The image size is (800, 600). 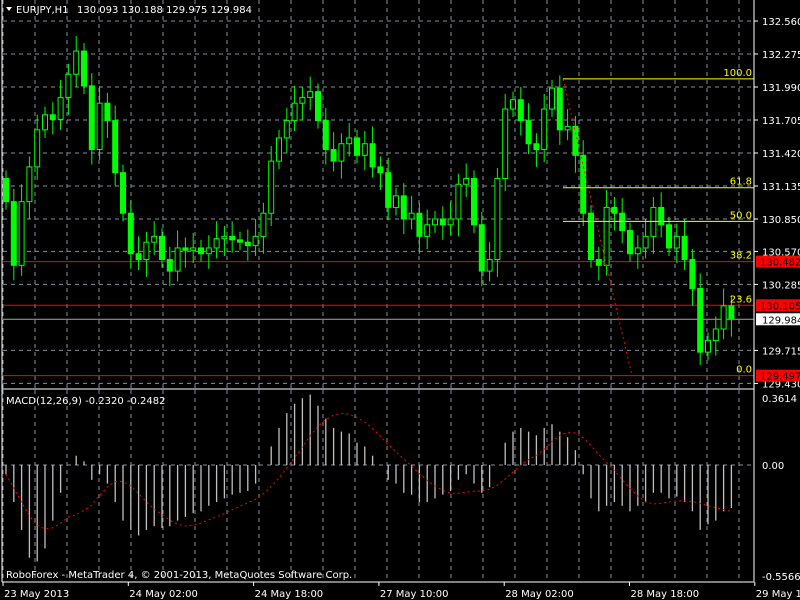 What do you see at coordinates (36, 594) in the screenshot?
I see `time-label: 23 May 2013` at bounding box center [36, 594].